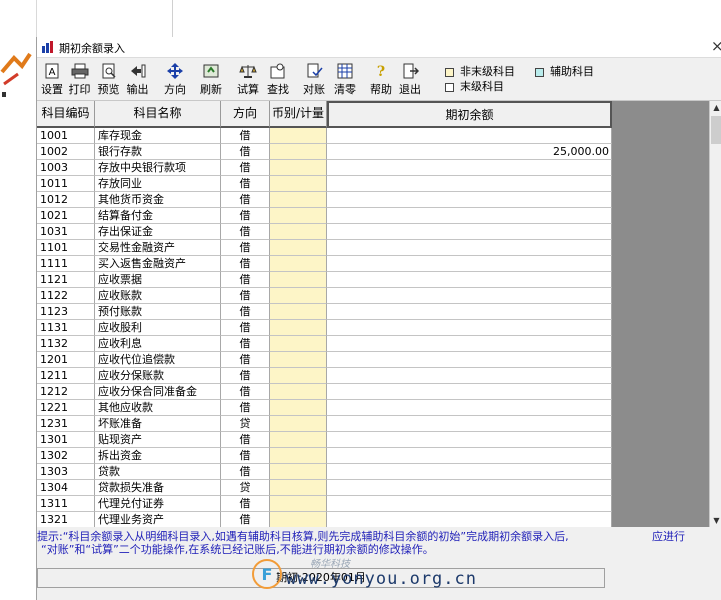 Image resolution: width=721 pixels, height=600 pixels. I want to click on cell-name: 买入返售金融资产, so click(158, 264).